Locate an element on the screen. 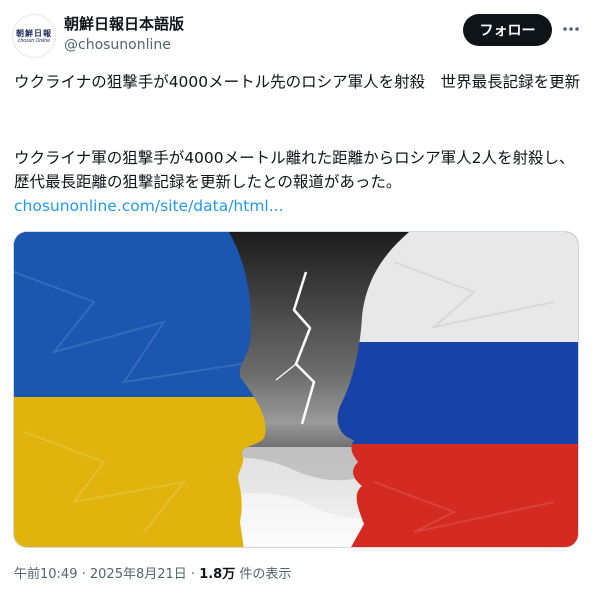 The image size is (594, 596). account-name: 朝鮮日報日本語版 is located at coordinates (124, 24).